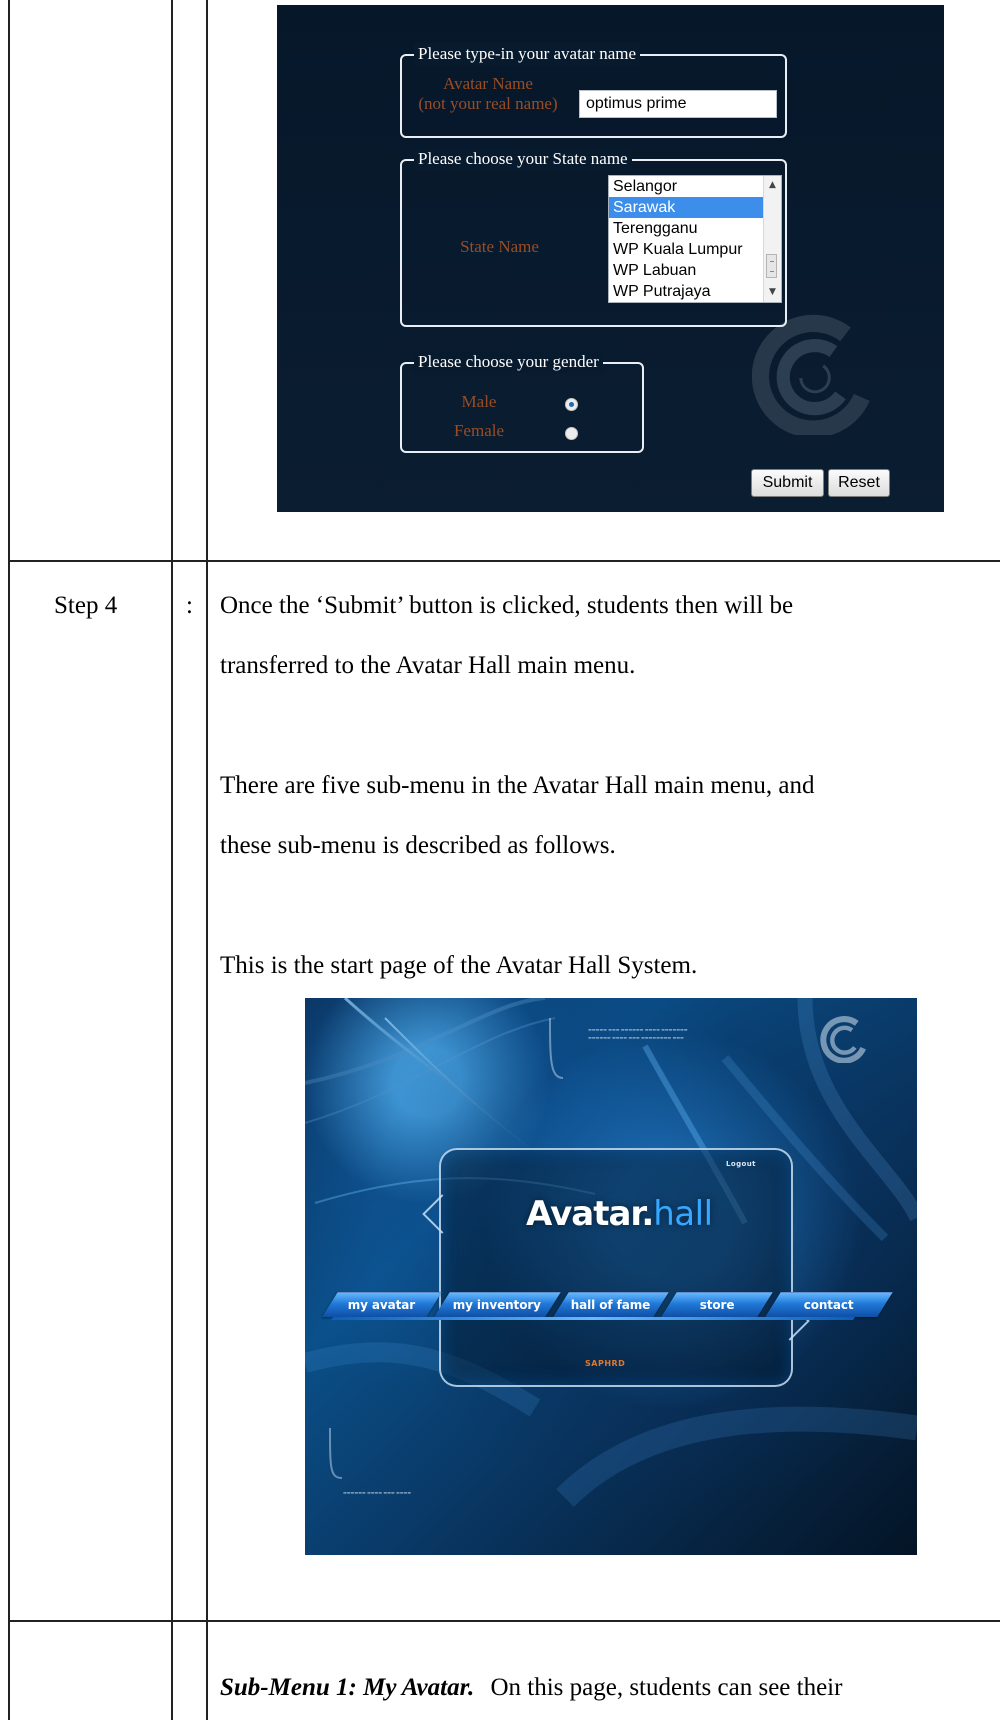 The width and height of the screenshot is (1000, 1720). What do you see at coordinates (522, 402) in the screenshot?
I see `gender-fieldset: Please choose your gender Male Female` at bounding box center [522, 402].